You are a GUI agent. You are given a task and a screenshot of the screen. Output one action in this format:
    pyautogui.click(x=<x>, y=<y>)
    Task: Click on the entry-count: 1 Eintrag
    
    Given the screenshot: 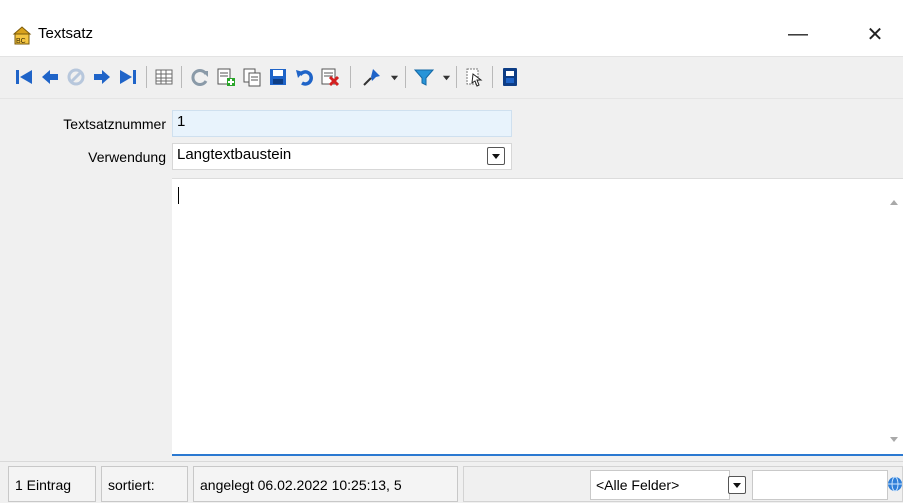 What is the action you would take?
    pyautogui.click(x=52, y=484)
    